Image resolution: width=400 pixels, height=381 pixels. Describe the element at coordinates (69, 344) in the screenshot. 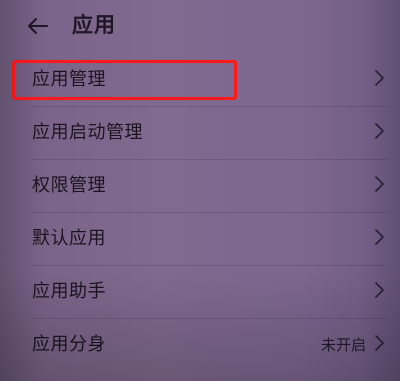

I see `list-item-label: 应用分身` at that location.